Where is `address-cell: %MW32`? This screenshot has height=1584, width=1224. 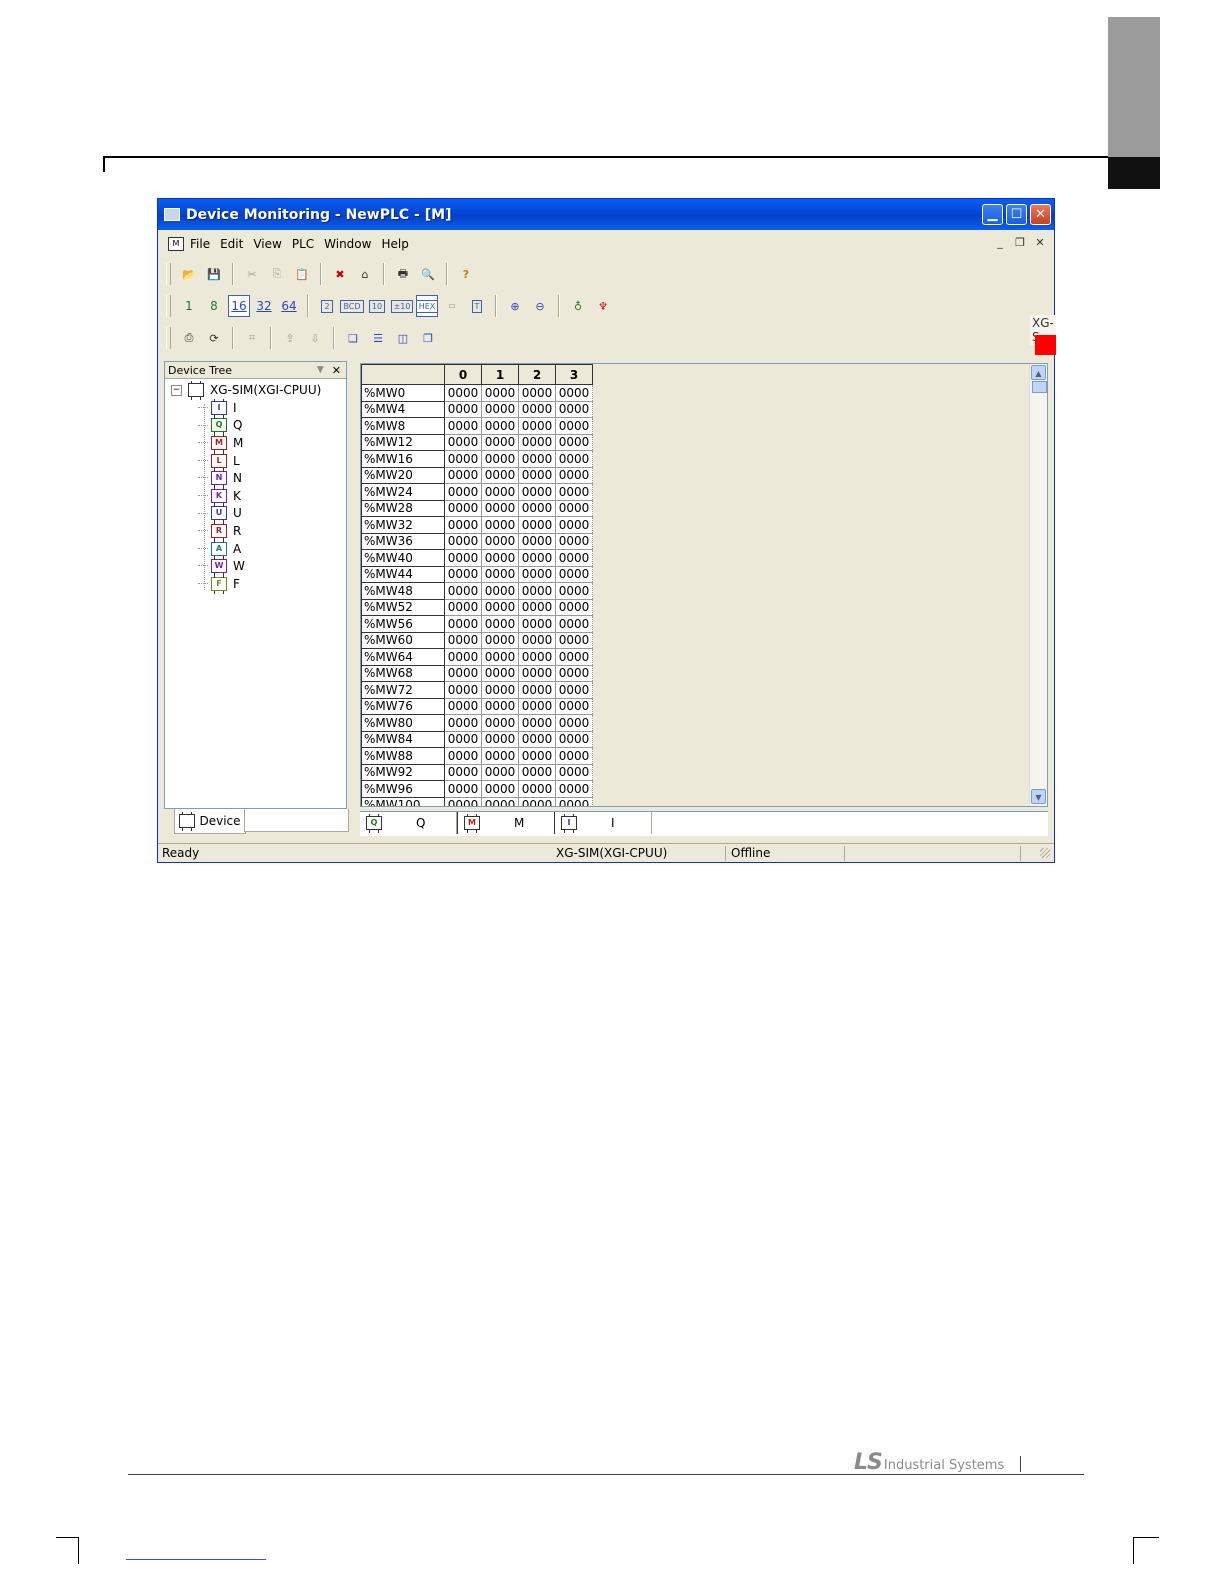
address-cell: %MW32 is located at coordinates (403, 525).